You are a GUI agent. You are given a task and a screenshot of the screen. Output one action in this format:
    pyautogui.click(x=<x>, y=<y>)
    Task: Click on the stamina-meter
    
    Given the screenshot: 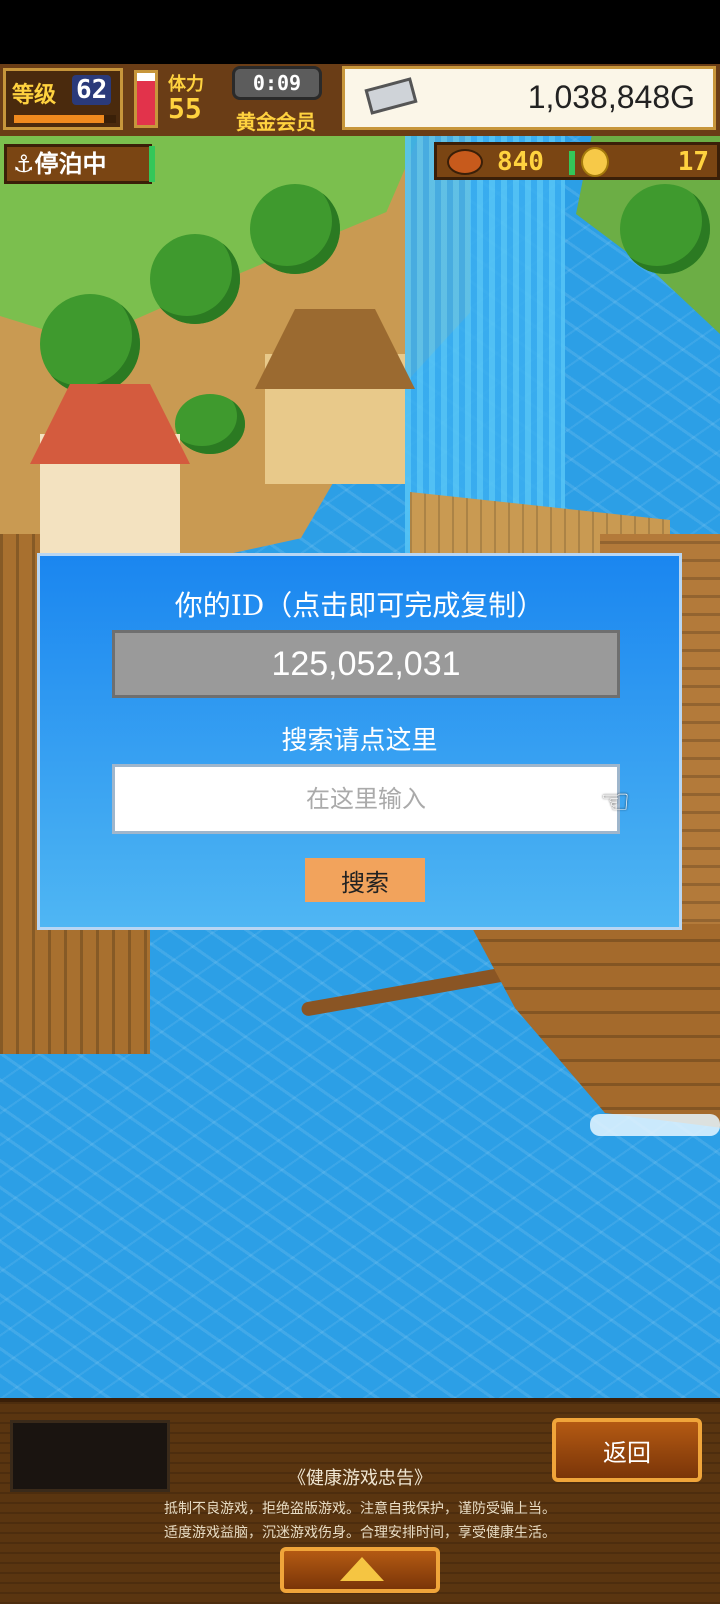 What is the action you would take?
    pyautogui.click(x=146, y=99)
    